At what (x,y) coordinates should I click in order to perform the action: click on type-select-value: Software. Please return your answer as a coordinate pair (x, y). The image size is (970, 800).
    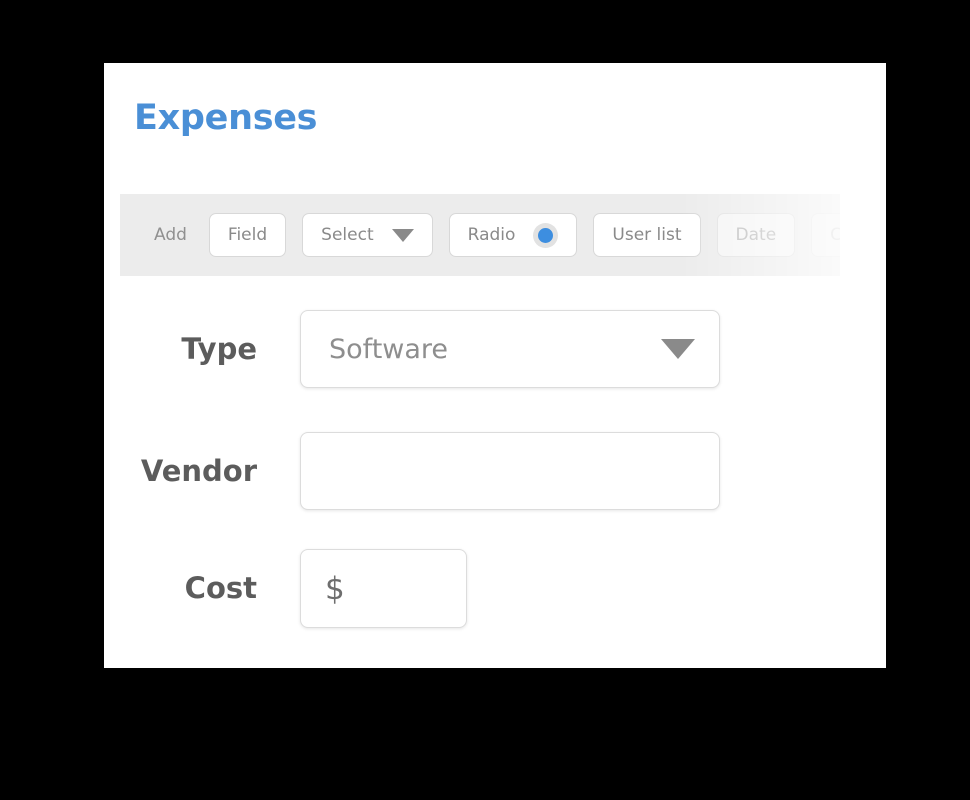
    Looking at the image, I should click on (389, 349).